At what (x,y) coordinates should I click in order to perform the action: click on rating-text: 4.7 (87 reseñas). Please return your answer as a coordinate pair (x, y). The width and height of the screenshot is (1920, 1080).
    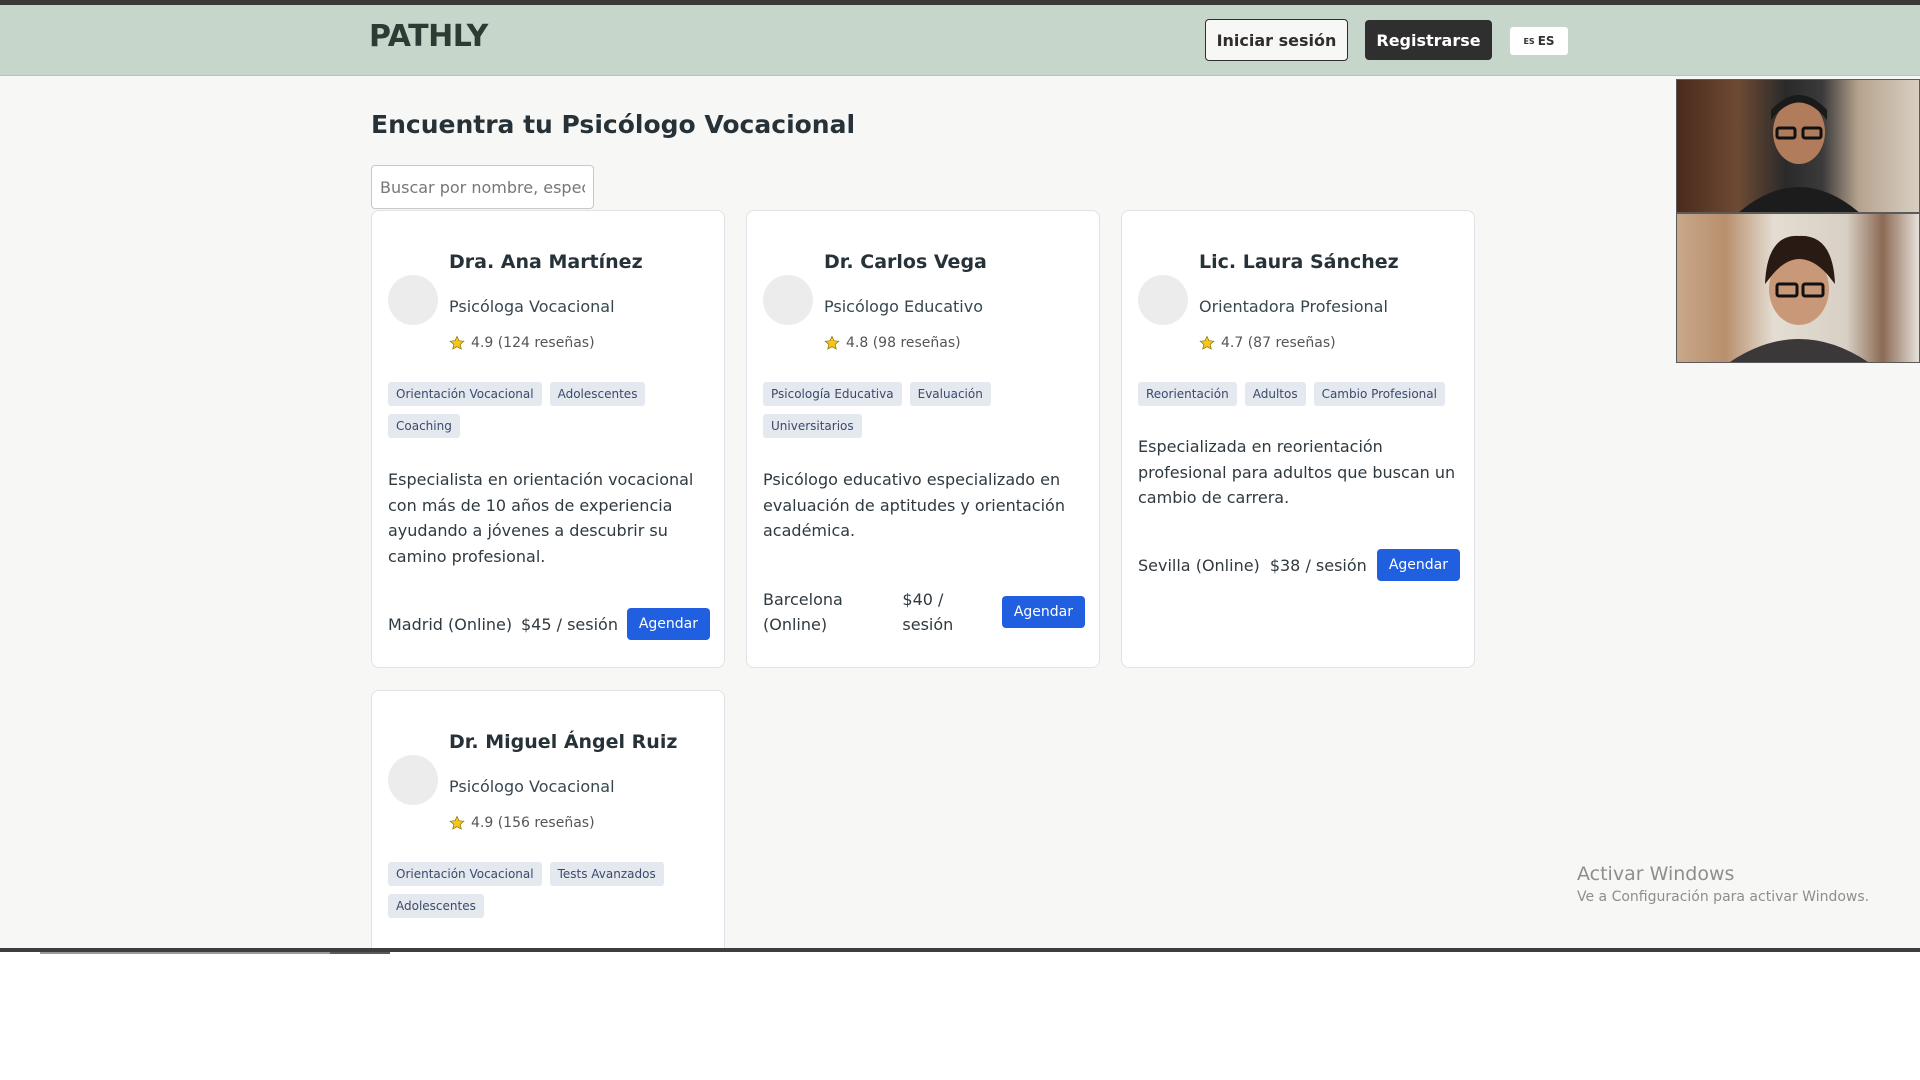
    Looking at the image, I should click on (1278, 343).